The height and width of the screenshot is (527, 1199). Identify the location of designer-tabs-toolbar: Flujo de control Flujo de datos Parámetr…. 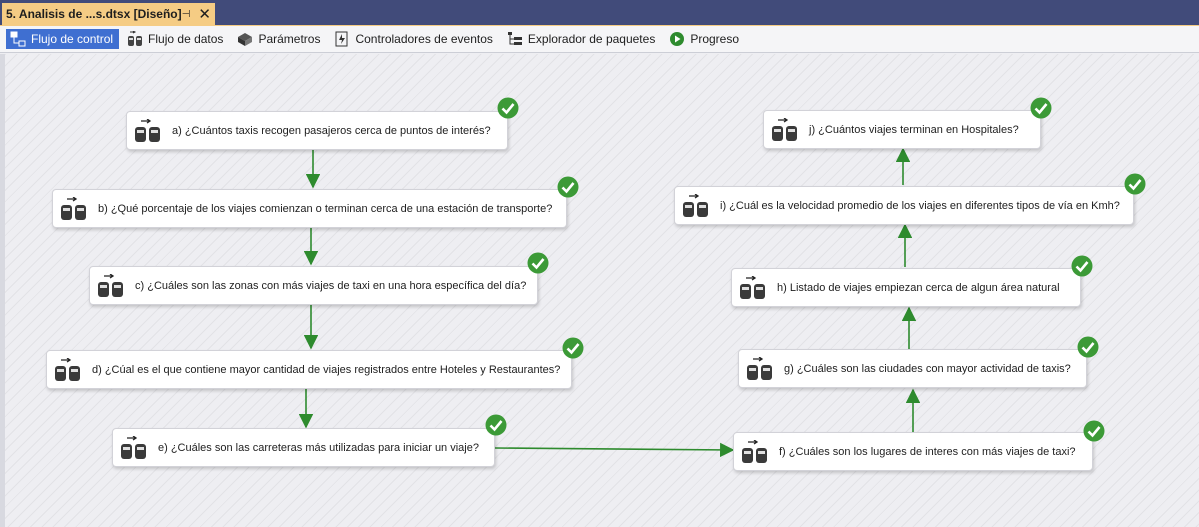
(599, 39).